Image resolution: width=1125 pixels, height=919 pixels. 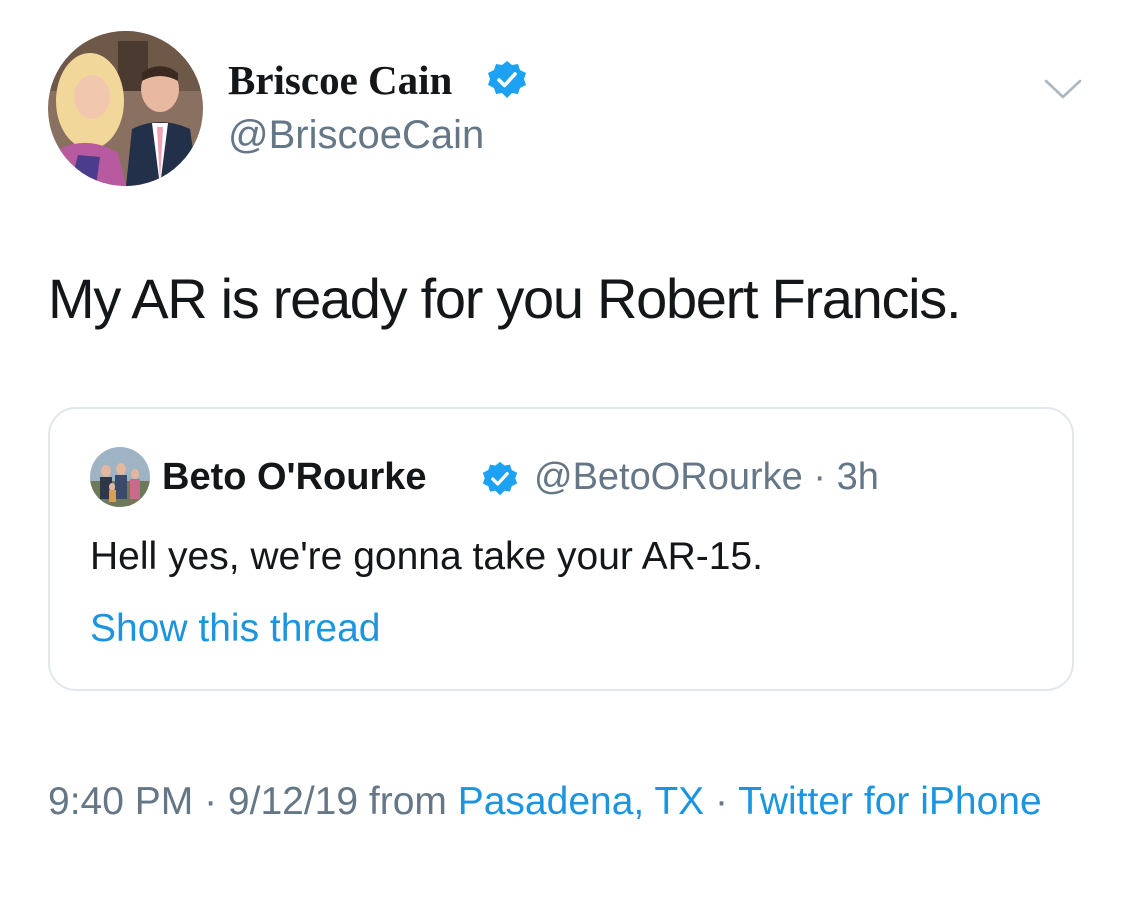 What do you see at coordinates (125, 108) in the screenshot?
I see `author-avatar` at bounding box center [125, 108].